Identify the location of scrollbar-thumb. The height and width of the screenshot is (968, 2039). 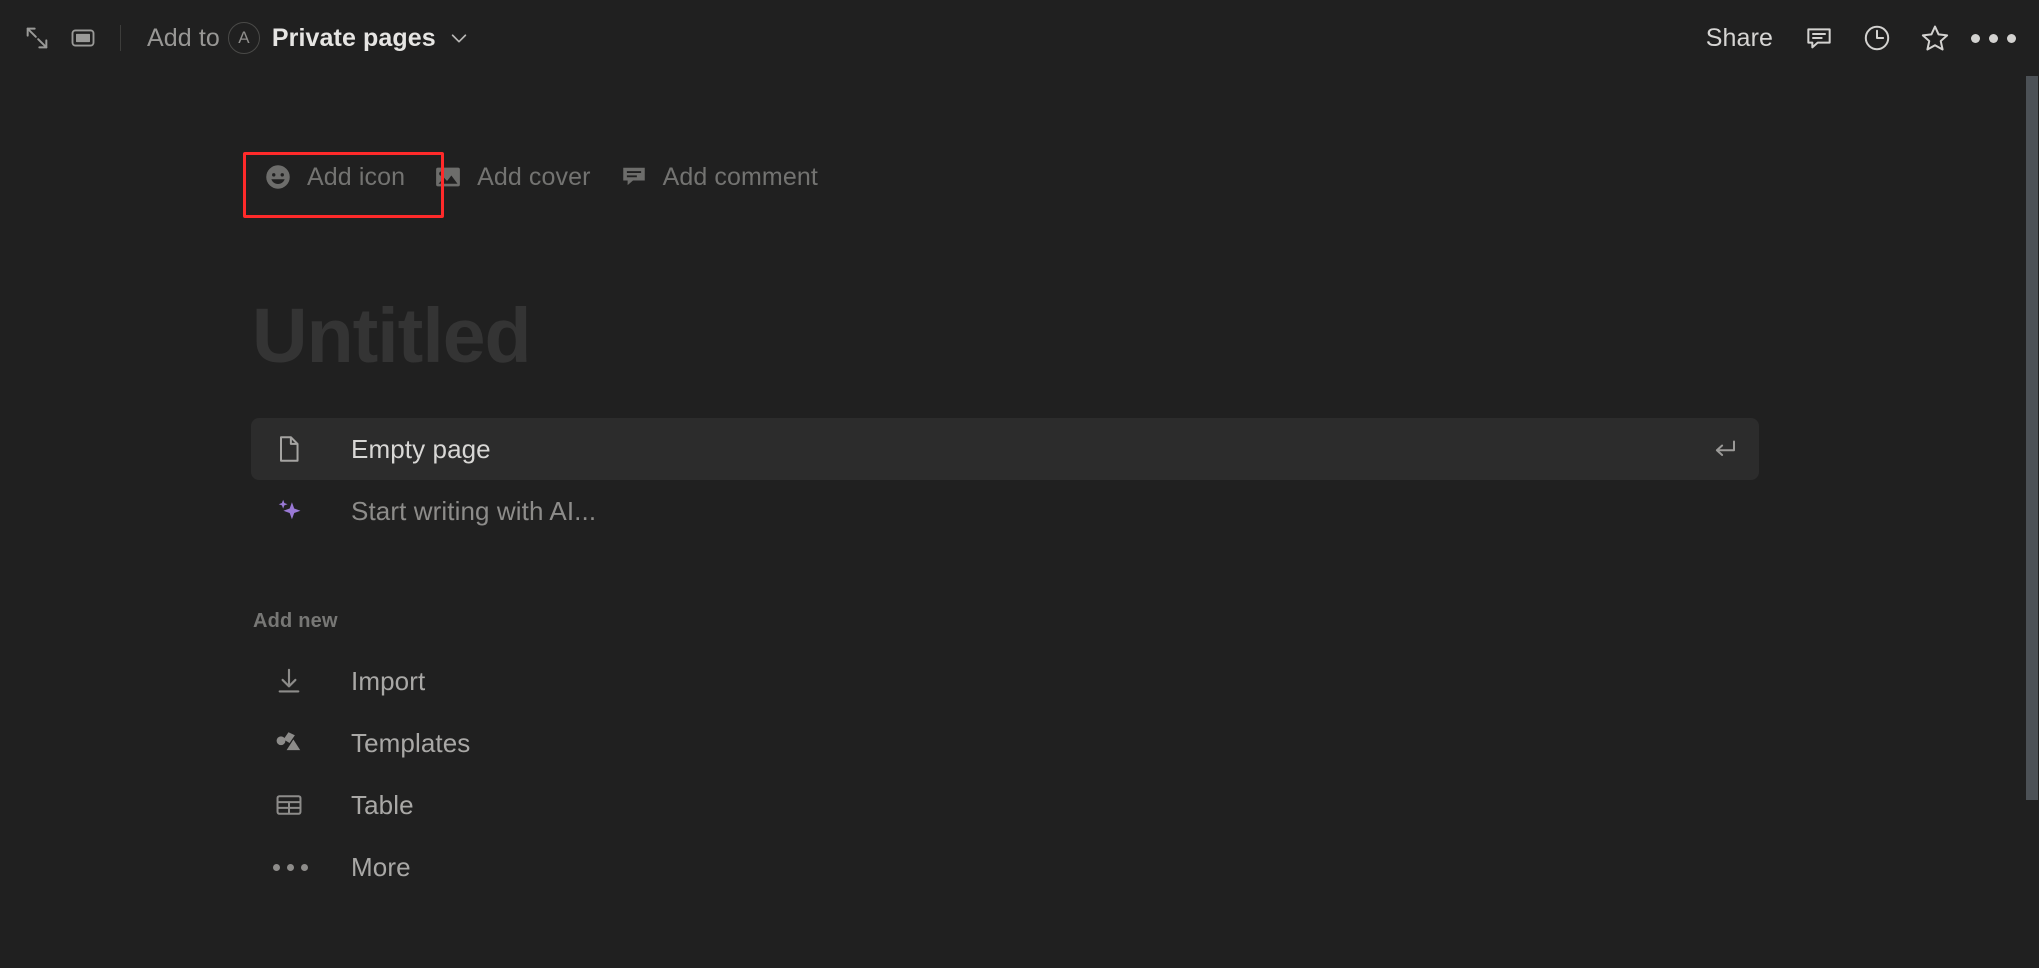
(2032, 438).